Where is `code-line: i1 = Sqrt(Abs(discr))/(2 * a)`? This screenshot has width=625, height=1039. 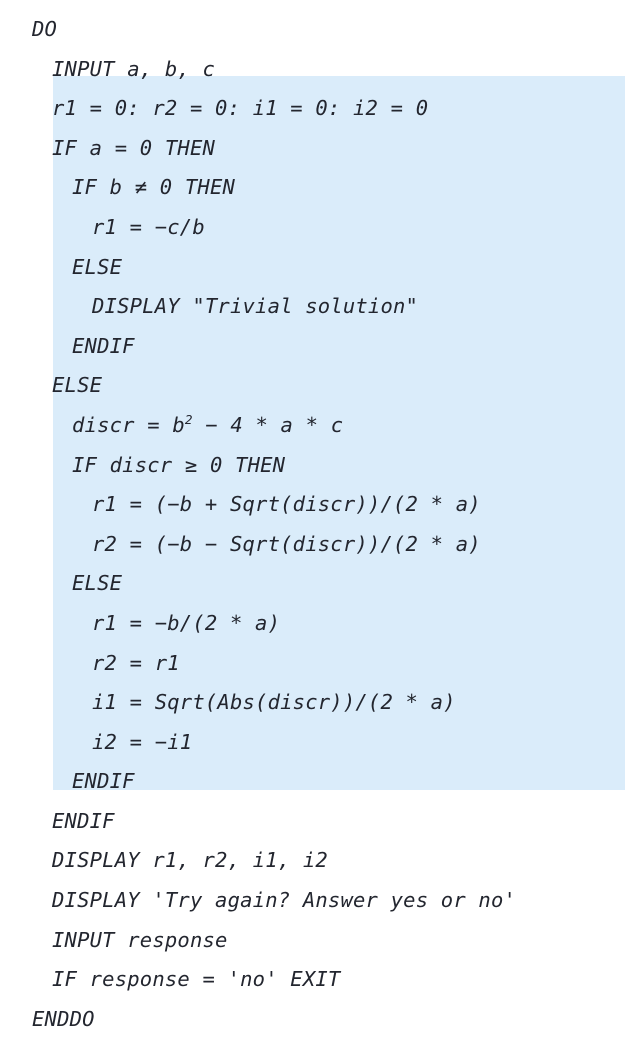 code-line: i1 = Sqrt(Abs(discr))/(2 * a) is located at coordinates (312, 703).